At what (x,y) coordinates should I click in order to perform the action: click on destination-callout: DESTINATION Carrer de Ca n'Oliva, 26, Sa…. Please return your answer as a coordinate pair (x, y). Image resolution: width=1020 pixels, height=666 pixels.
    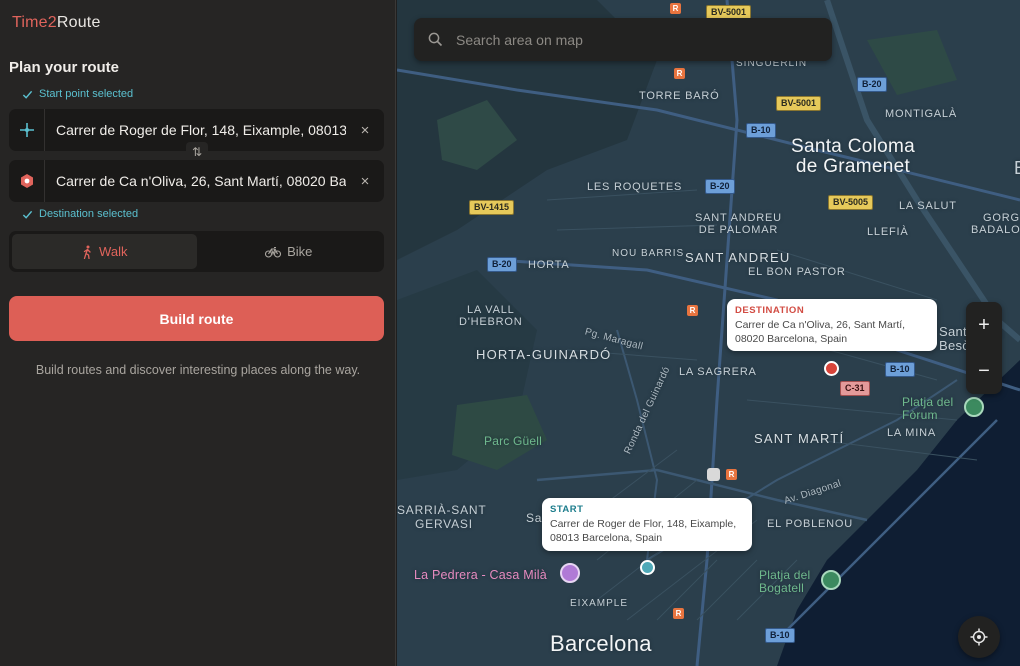
    Looking at the image, I should click on (832, 325).